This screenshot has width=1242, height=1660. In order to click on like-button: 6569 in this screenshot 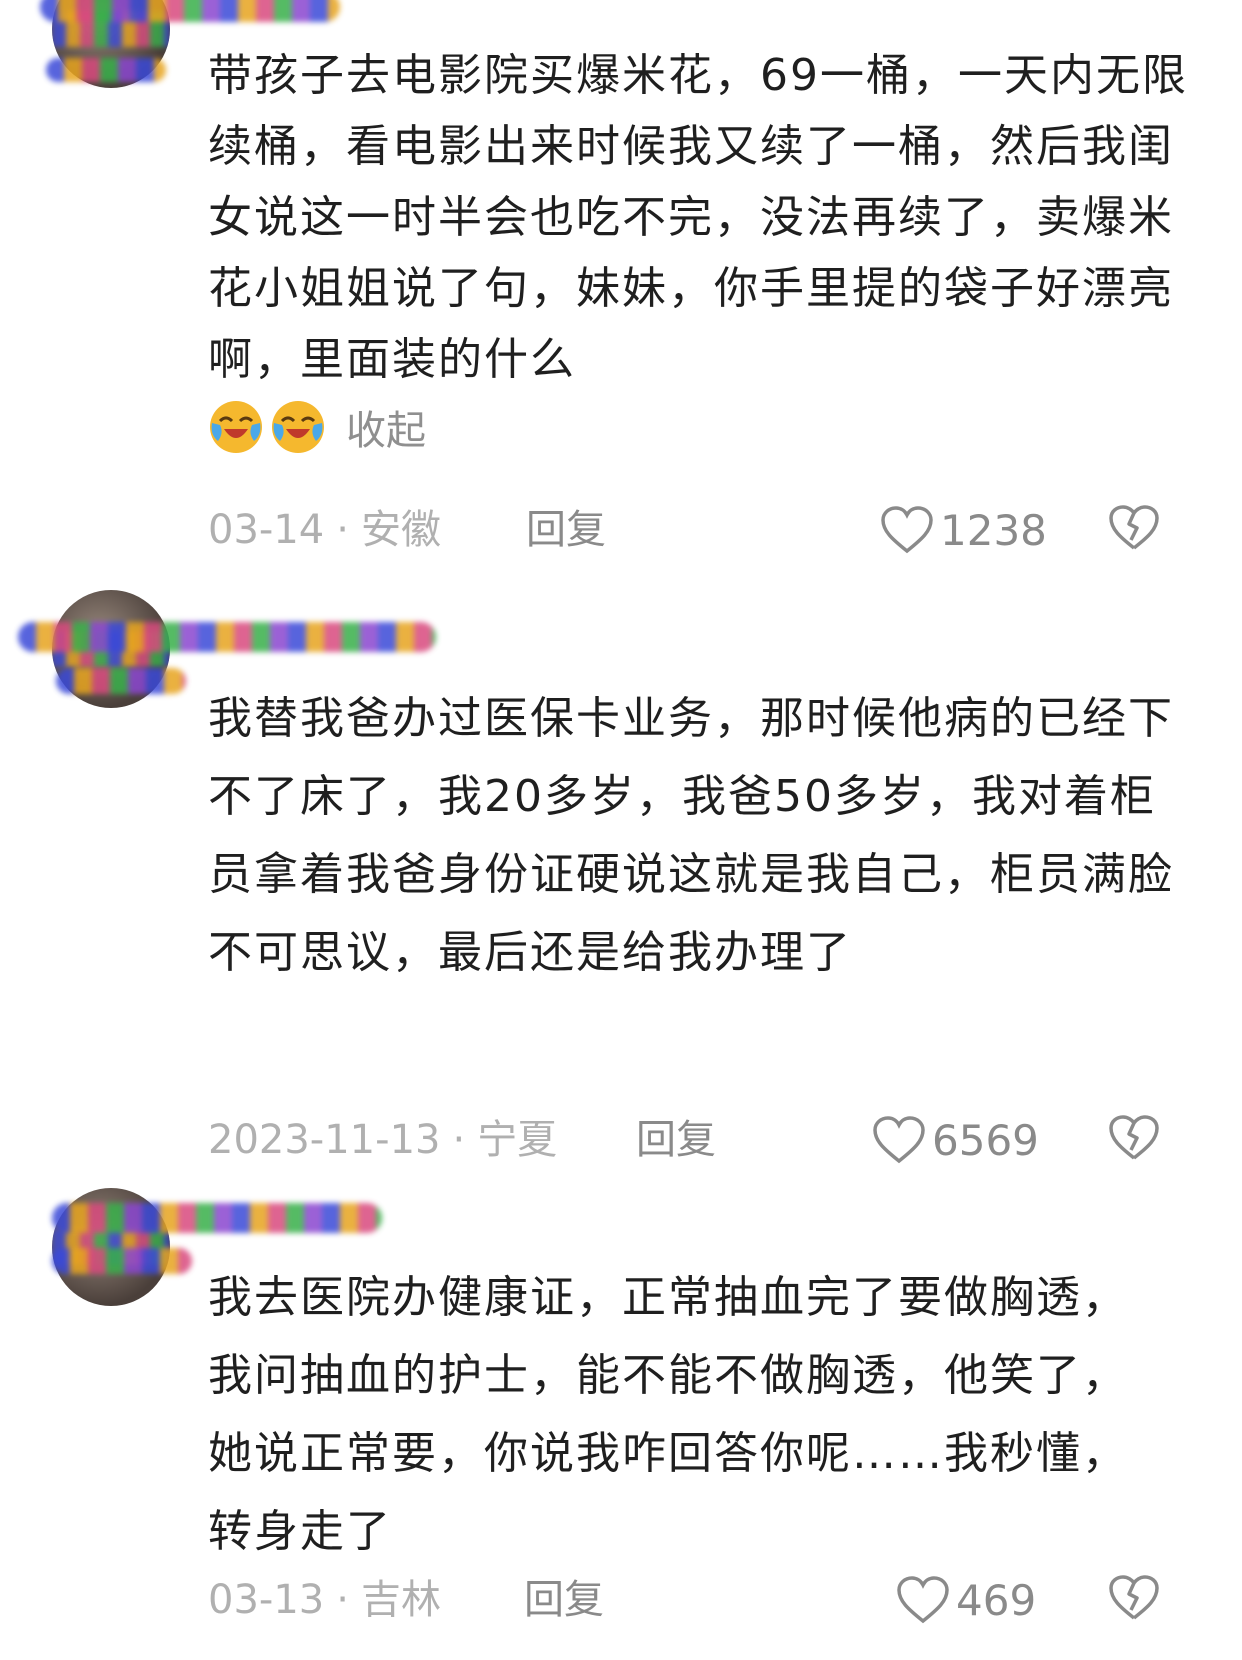, I will do `click(955, 1140)`.